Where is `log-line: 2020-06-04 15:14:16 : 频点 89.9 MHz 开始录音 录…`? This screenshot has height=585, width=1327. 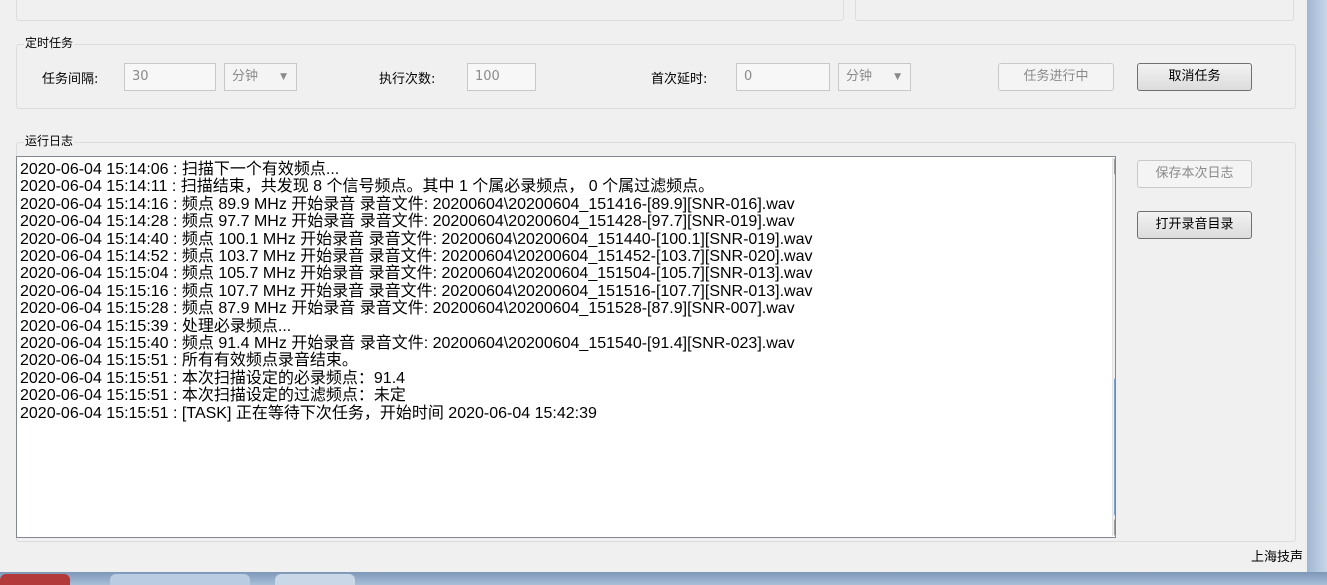 log-line: 2020-06-04 15:14:16 : 频点 89.9 MHz 开始录音 录… is located at coordinates (407, 204).